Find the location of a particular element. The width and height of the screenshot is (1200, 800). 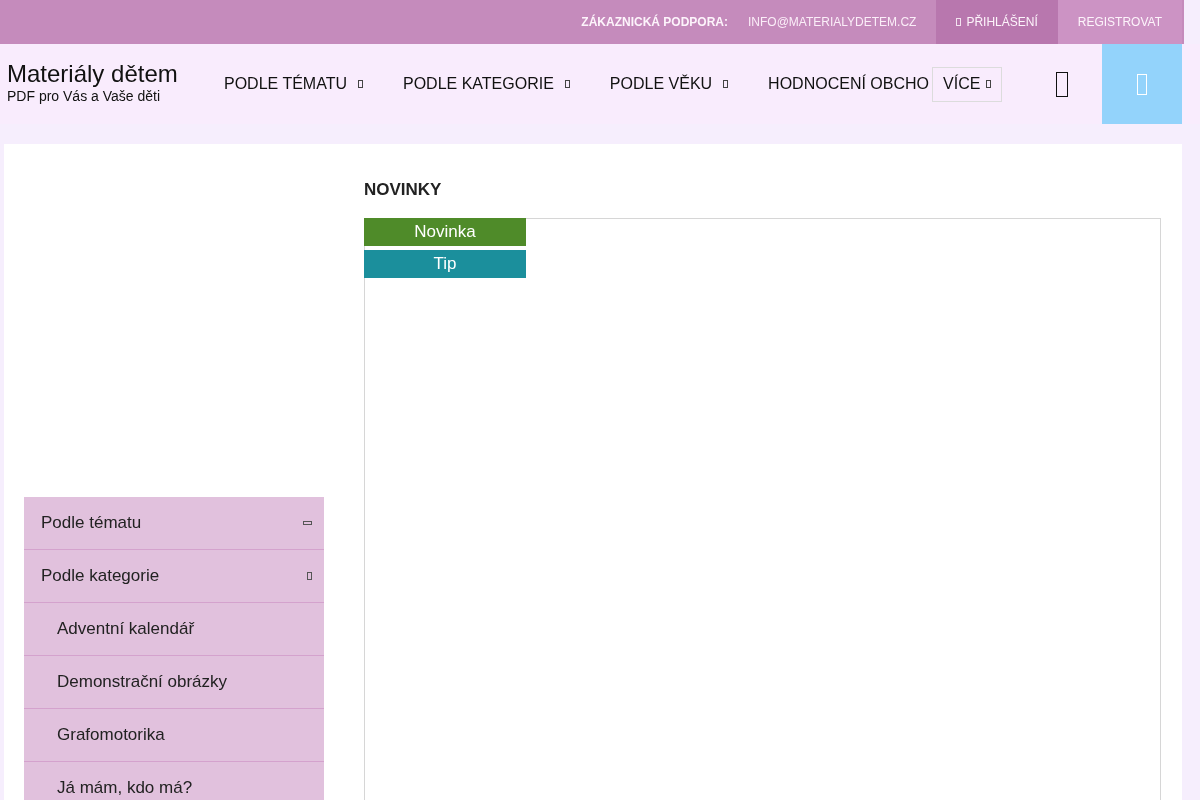

sidebar-item: Podle kategorie is located at coordinates (174, 576).